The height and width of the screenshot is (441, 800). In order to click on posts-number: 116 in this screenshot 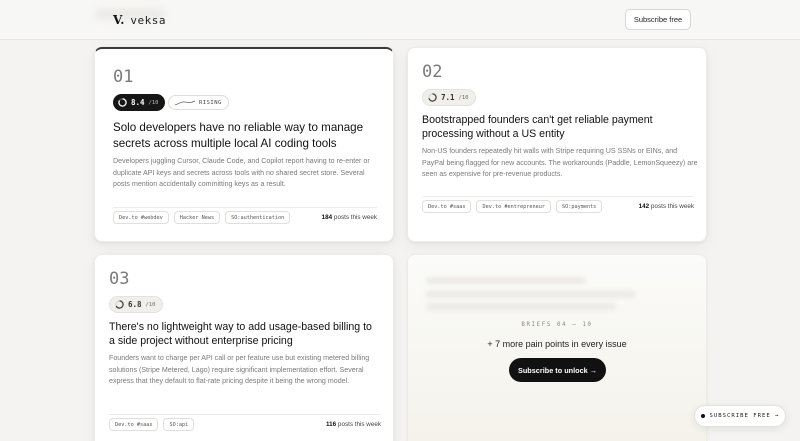, I will do `click(331, 424)`.